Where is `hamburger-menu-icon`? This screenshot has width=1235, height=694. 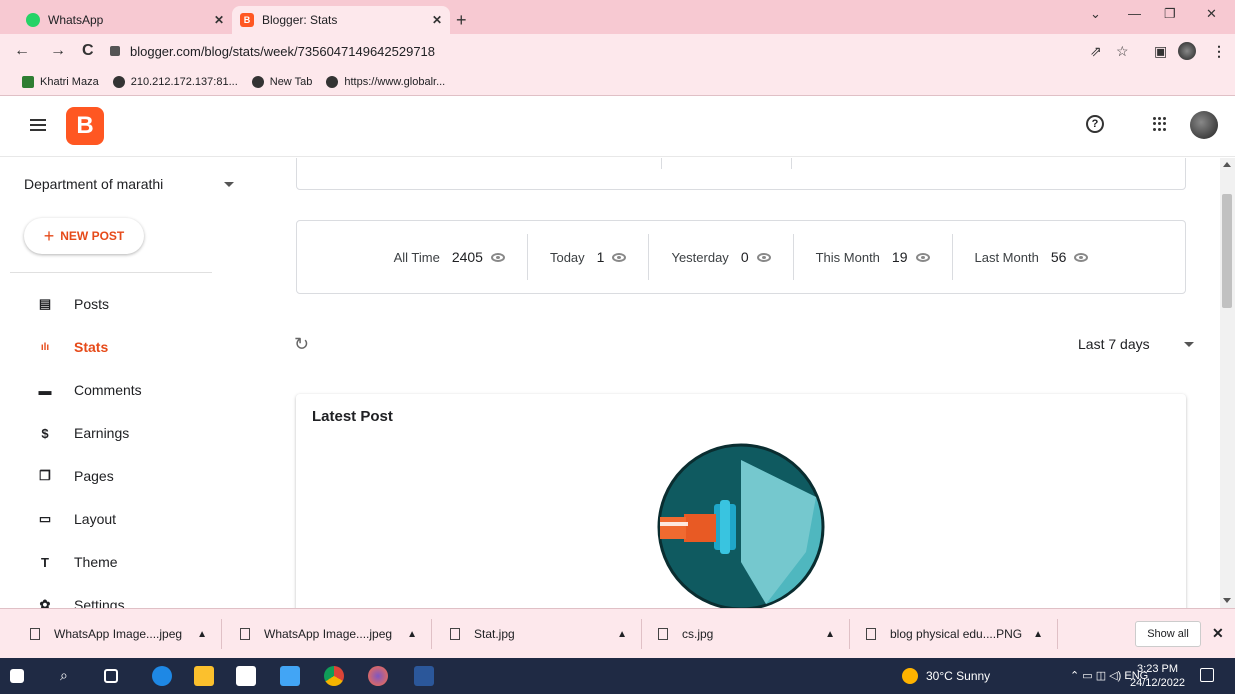
hamburger-menu-icon is located at coordinates (38, 125).